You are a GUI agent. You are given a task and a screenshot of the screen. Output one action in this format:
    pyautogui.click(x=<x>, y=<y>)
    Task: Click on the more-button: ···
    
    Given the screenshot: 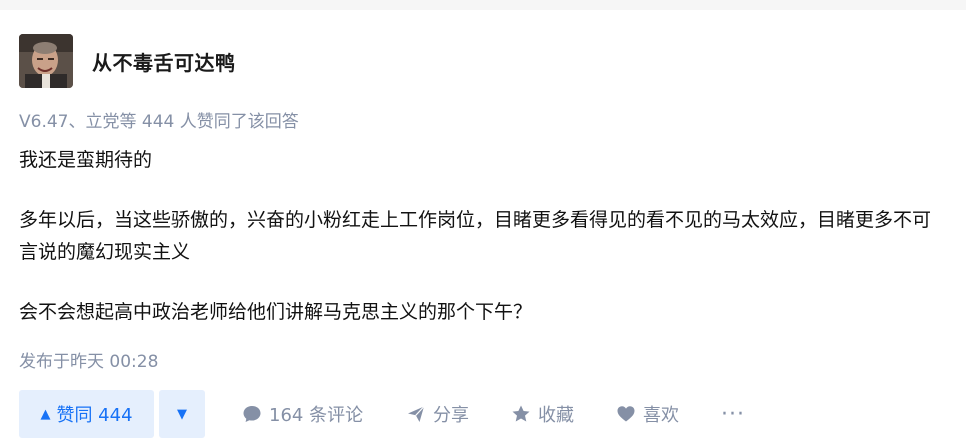 What is the action you would take?
    pyautogui.click(x=733, y=414)
    